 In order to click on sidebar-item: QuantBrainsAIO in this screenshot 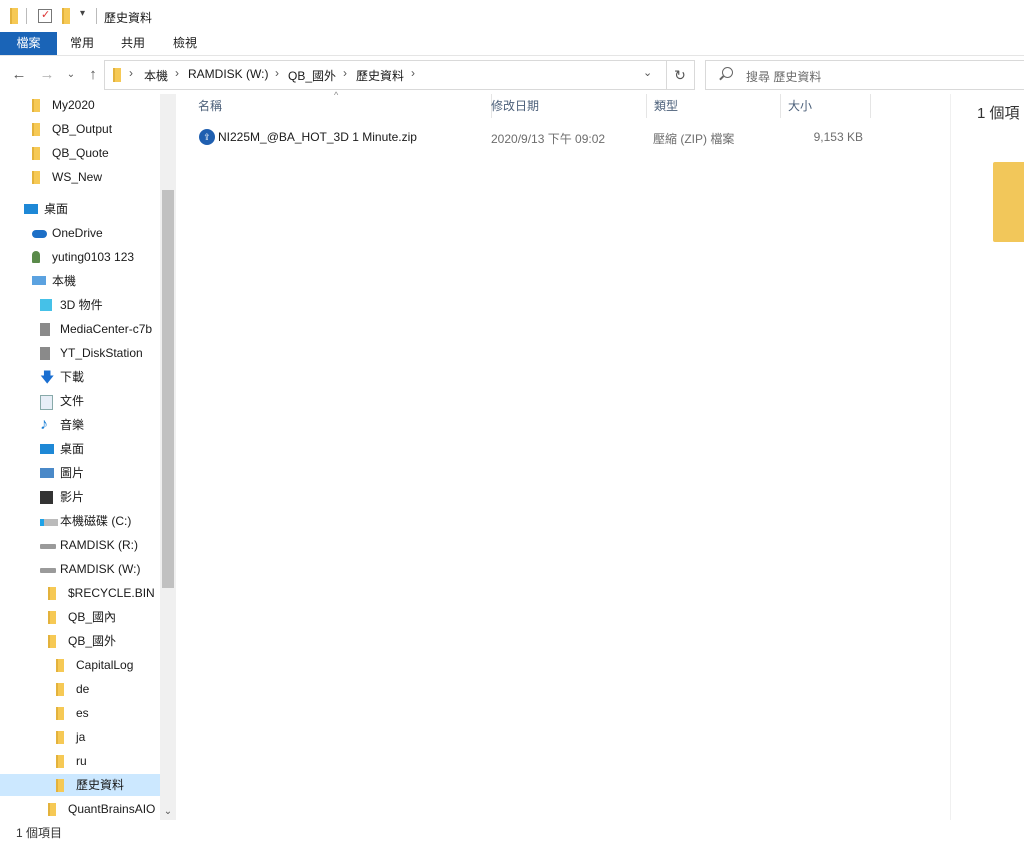, I will do `click(80, 809)`.